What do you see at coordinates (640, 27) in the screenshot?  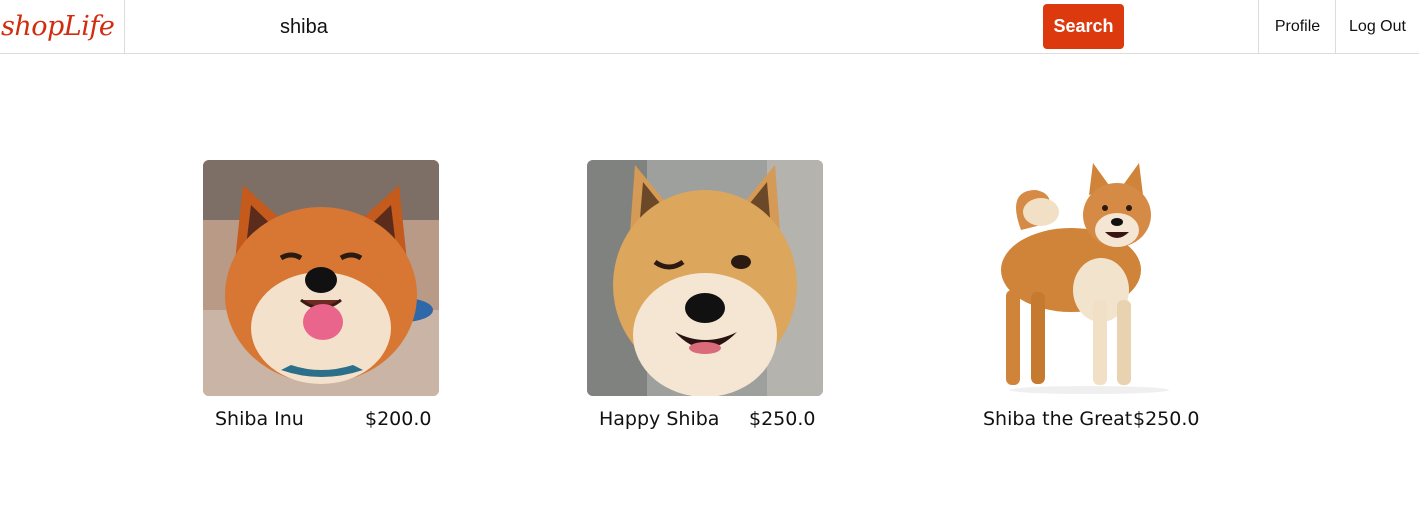 I see `search-input` at bounding box center [640, 27].